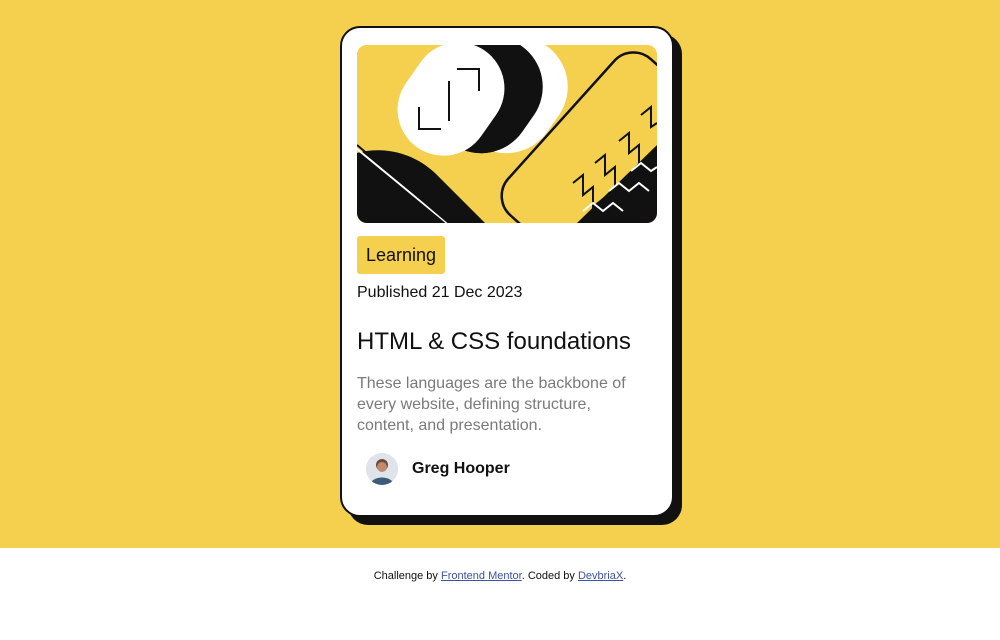 The image size is (1000, 640). I want to click on card-illustration, so click(507, 134).